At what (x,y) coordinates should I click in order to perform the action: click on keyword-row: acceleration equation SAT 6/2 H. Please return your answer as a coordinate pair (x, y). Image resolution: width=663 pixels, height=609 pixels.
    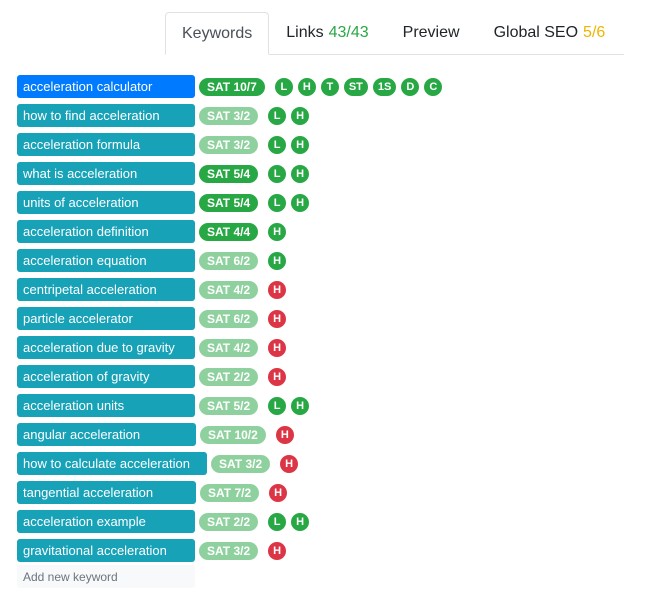
    Looking at the image, I should click on (229, 260).